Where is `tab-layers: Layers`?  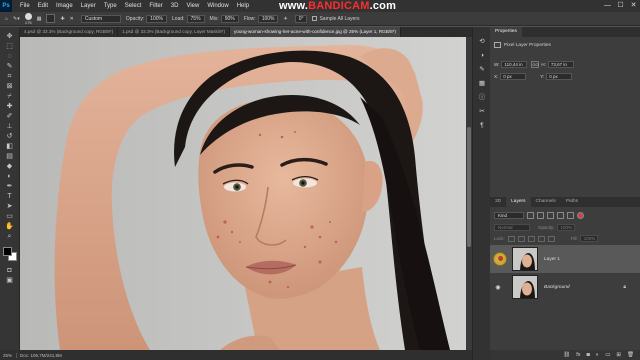 tab-layers: Layers is located at coordinates (518, 202).